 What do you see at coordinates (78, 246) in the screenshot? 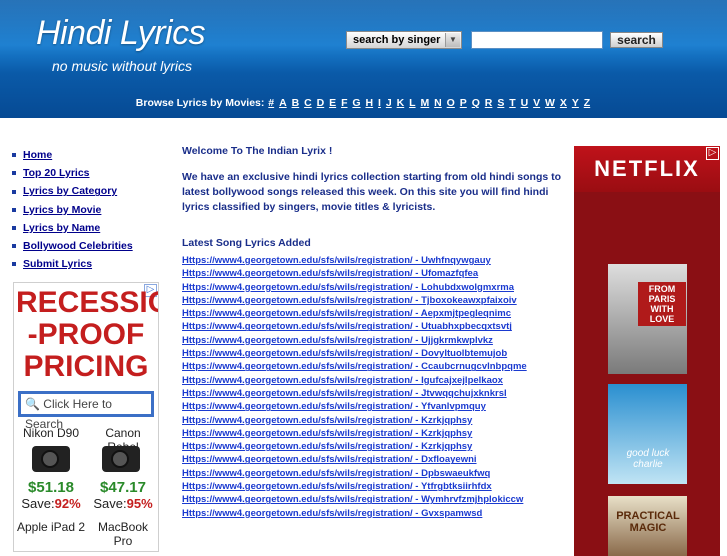
I see `nav-link-celebrities: Bollywood Celebrities` at bounding box center [78, 246].